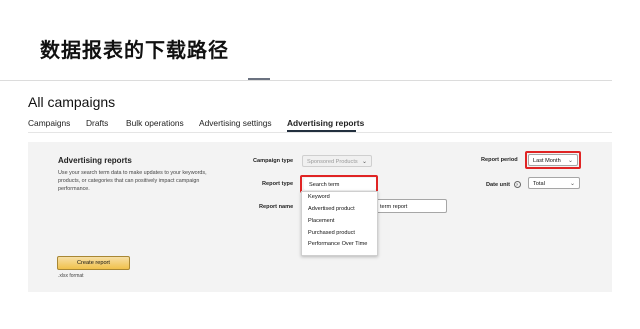  I want to click on tab-advertising-reports: Advertising reports, so click(325, 123).